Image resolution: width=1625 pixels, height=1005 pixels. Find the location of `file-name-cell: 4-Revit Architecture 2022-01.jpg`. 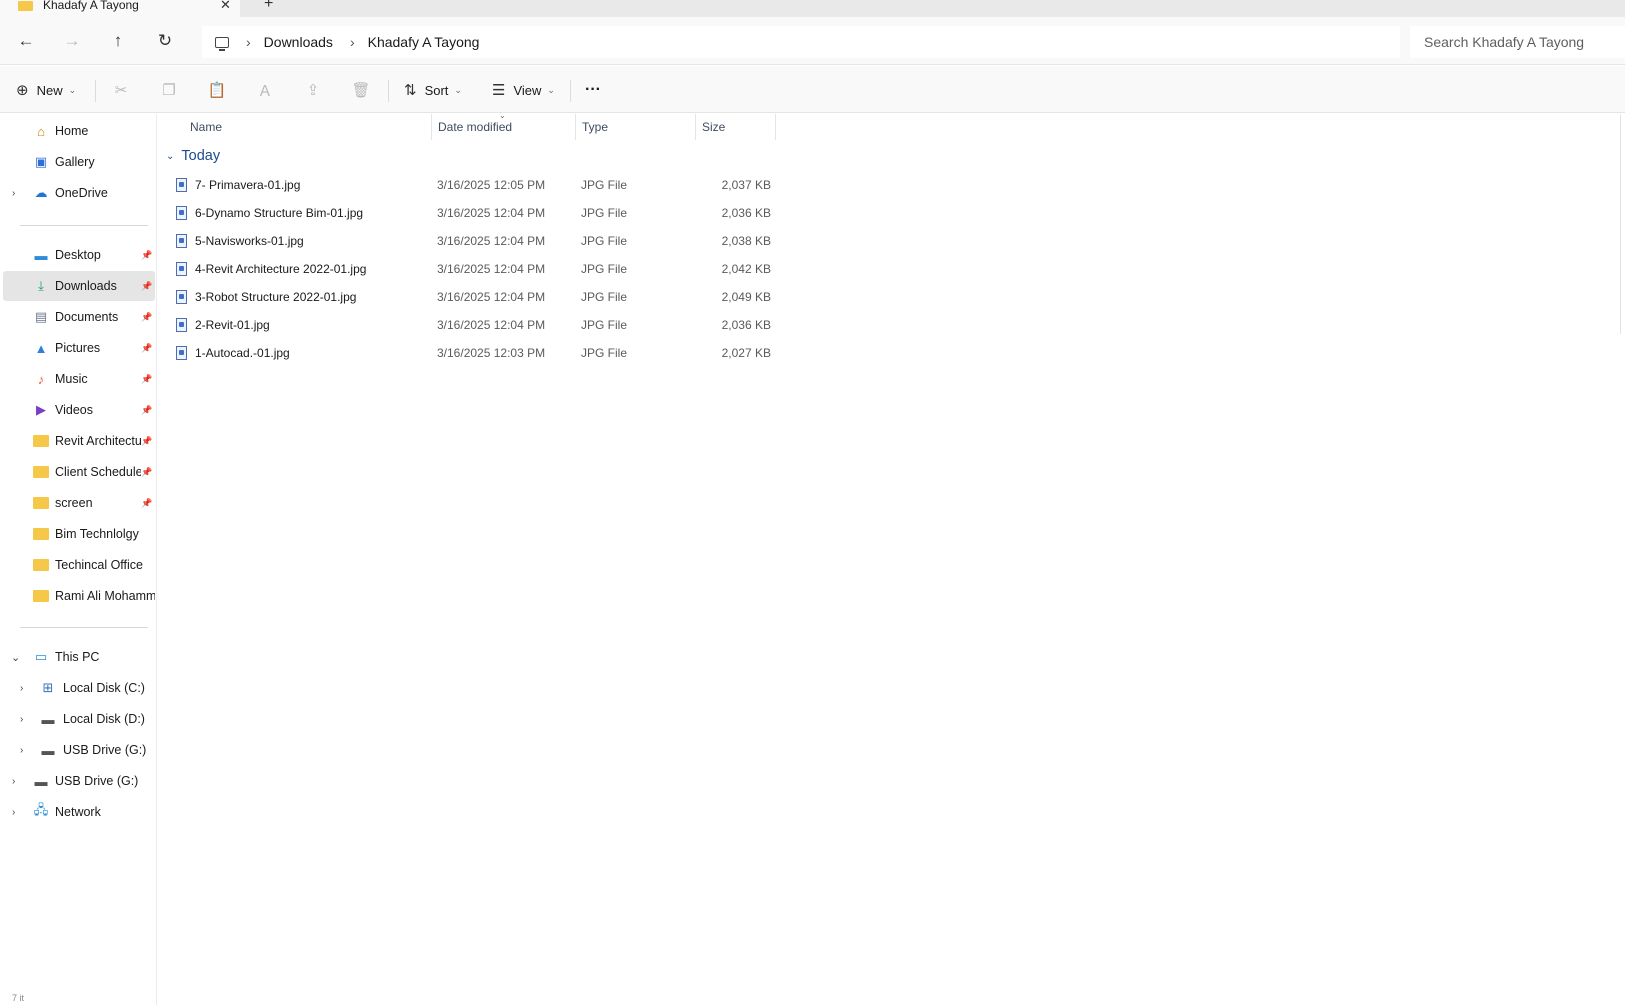

file-name-cell: 4-Revit Architecture 2022-01.jpg is located at coordinates (271, 268).